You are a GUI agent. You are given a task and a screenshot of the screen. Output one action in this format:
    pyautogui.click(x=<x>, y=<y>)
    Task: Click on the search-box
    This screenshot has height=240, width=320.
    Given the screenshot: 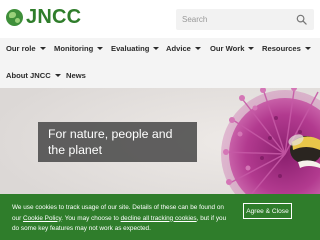 What is the action you would take?
    pyautogui.click(x=245, y=19)
    